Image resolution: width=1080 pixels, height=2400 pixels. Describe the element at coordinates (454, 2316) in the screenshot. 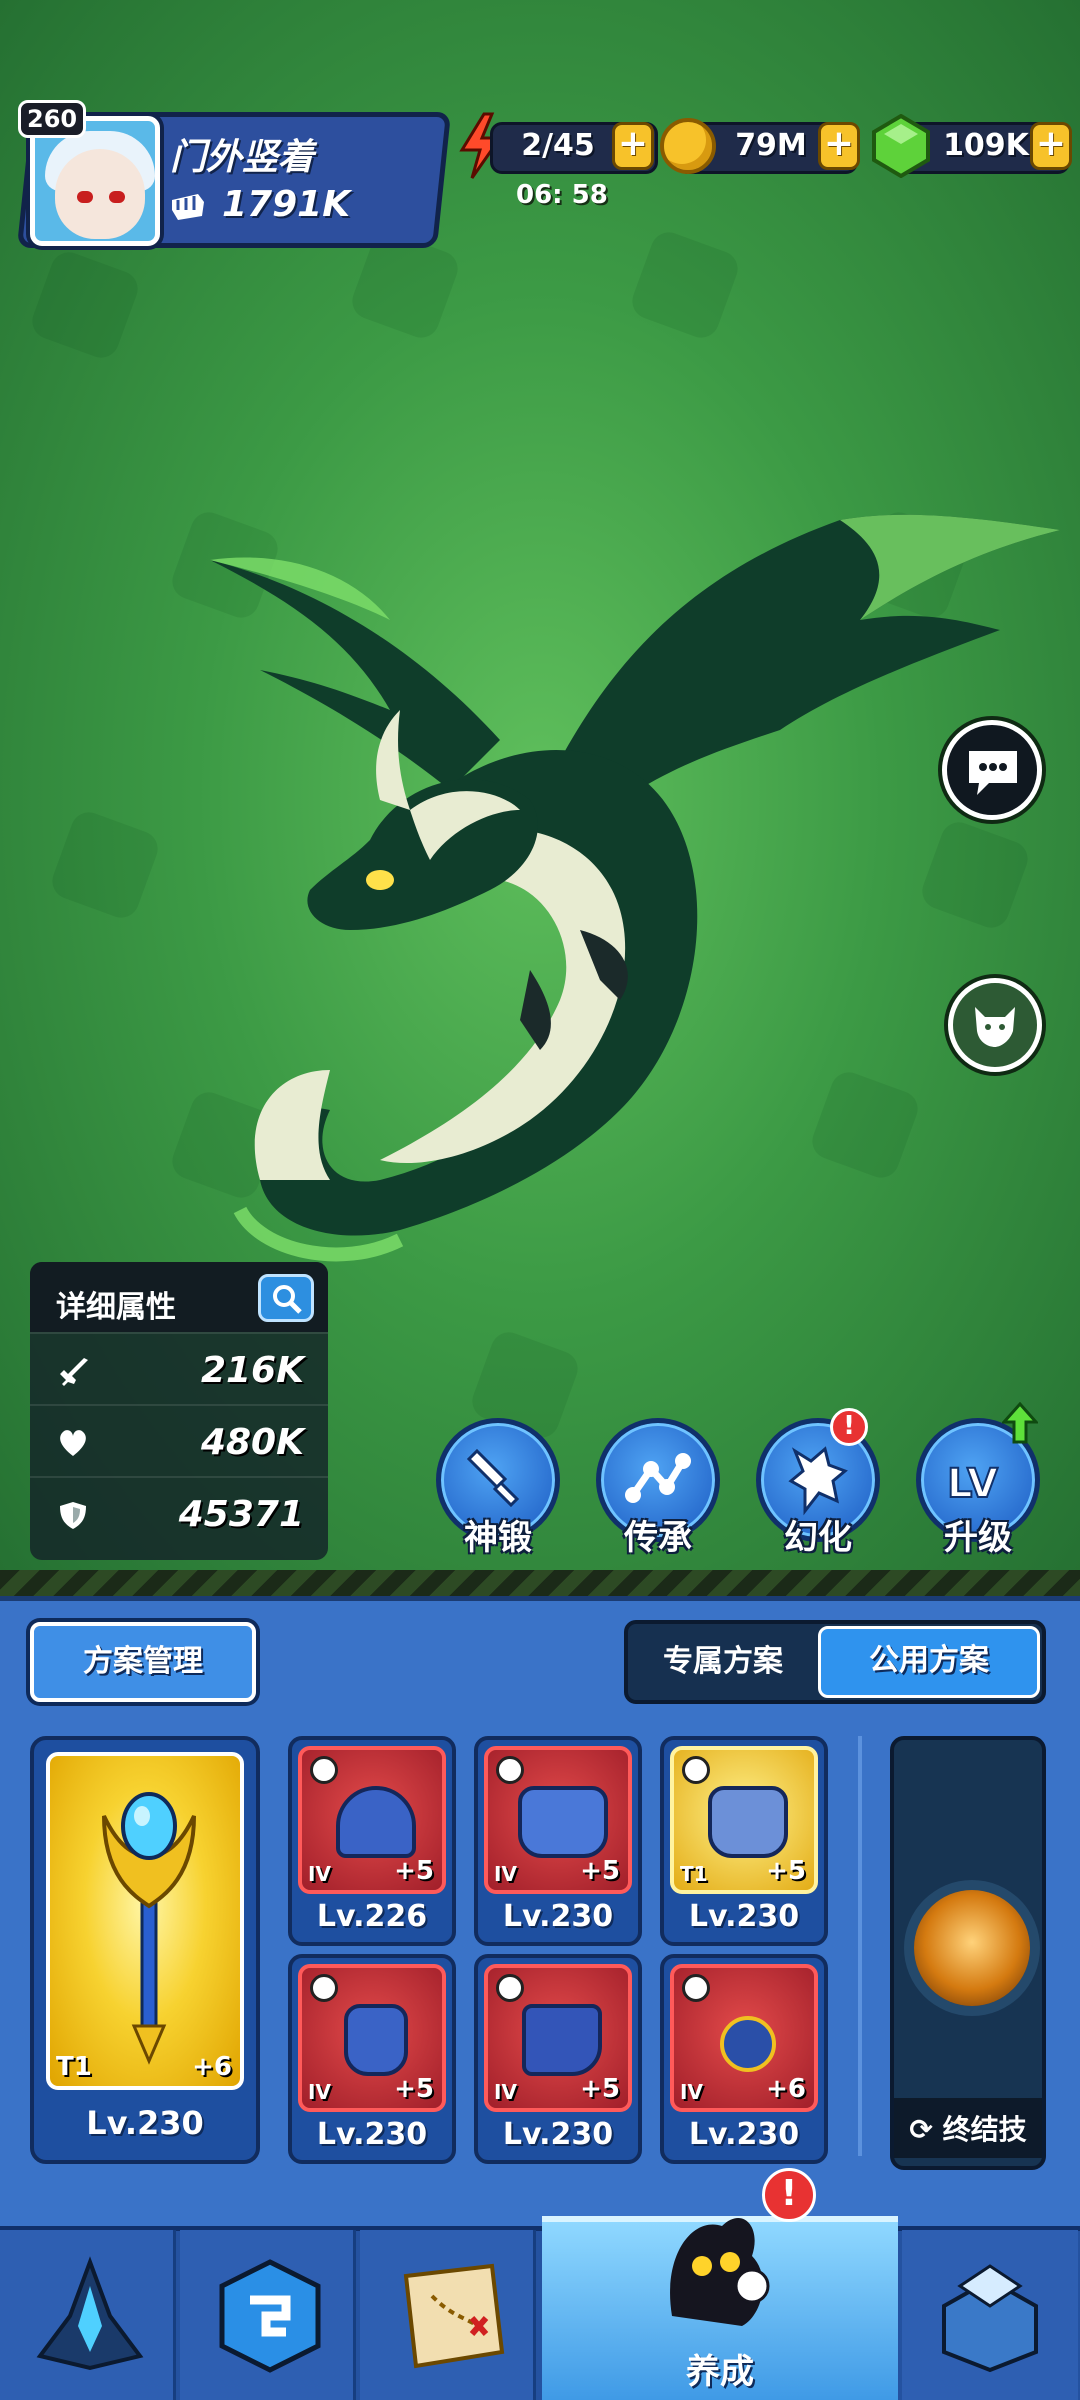

I see `treasure-map-icon` at that location.